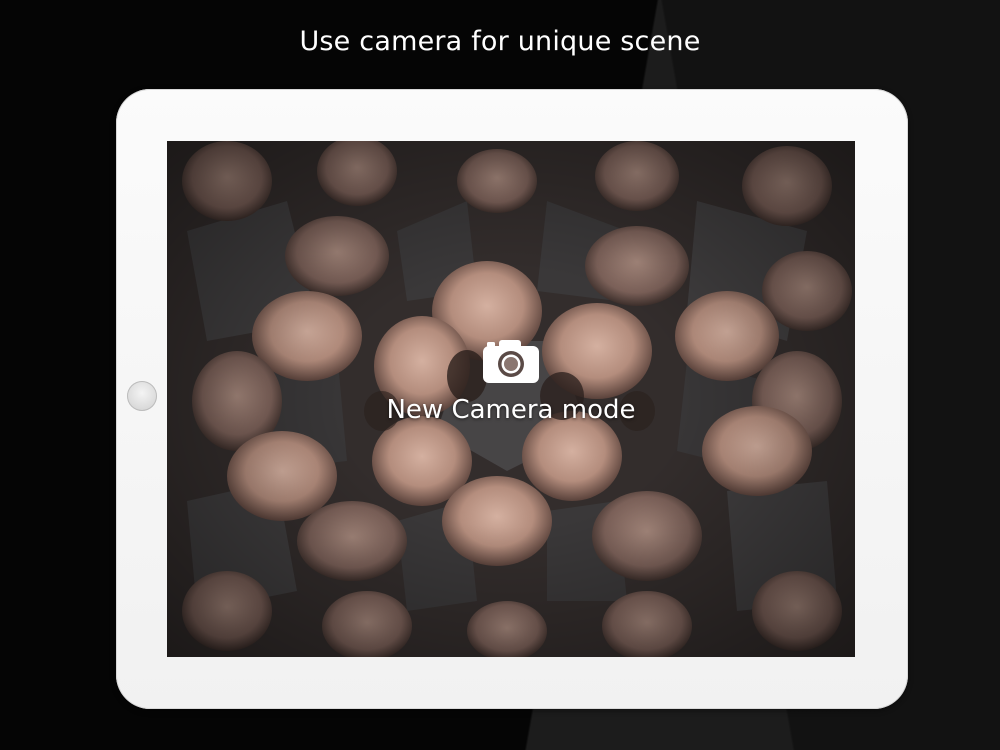 The height and width of the screenshot is (750, 1000). Describe the element at coordinates (500, 41) in the screenshot. I see `headline: Use camera for unique scene` at that location.